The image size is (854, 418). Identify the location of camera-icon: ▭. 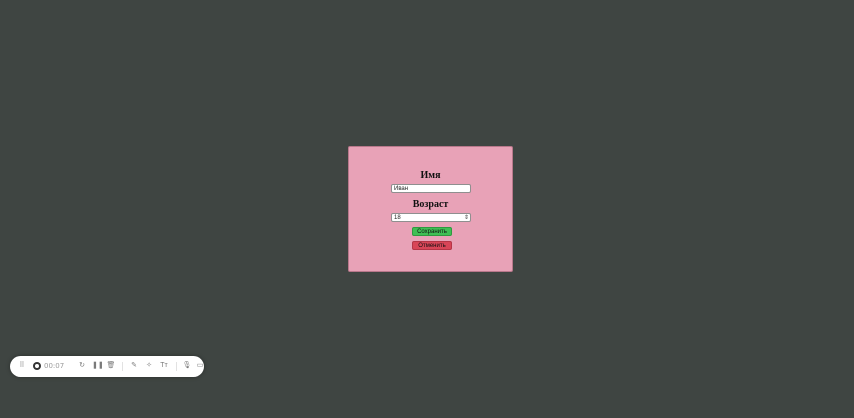
(200, 366).